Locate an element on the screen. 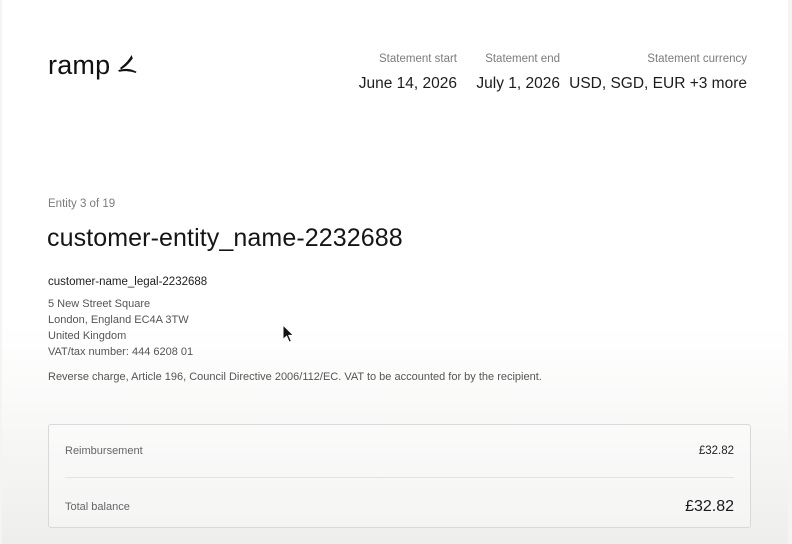  ramp-wing-icon is located at coordinates (127, 63).